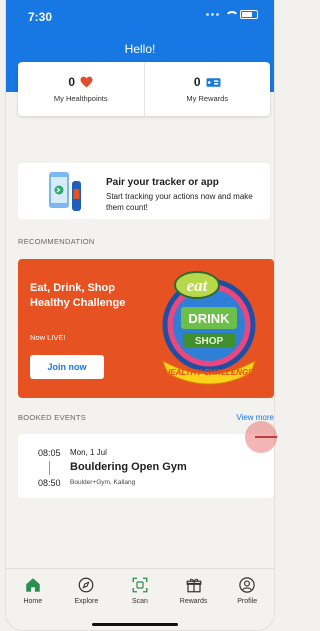  Describe the element at coordinates (80, 98) in the screenshot. I see `healthpoints-label: My Healthpoints` at that location.